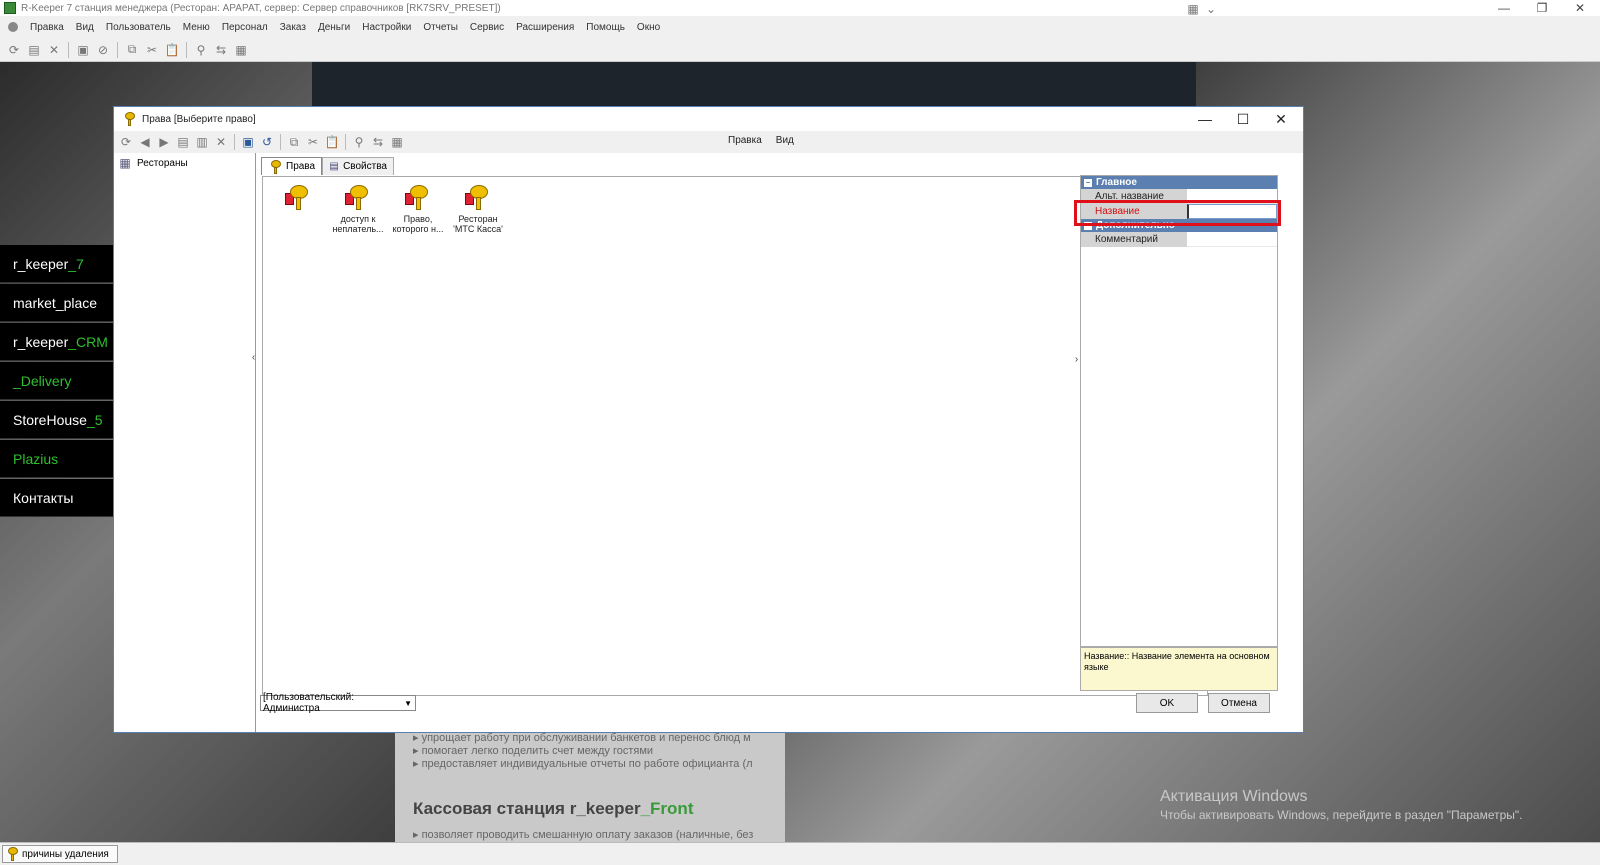 Image resolution: width=1600 pixels, height=865 pixels. Describe the element at coordinates (57, 420) in the screenshot. I see `nav-item-storehouse: StoreHouse _5` at that location.